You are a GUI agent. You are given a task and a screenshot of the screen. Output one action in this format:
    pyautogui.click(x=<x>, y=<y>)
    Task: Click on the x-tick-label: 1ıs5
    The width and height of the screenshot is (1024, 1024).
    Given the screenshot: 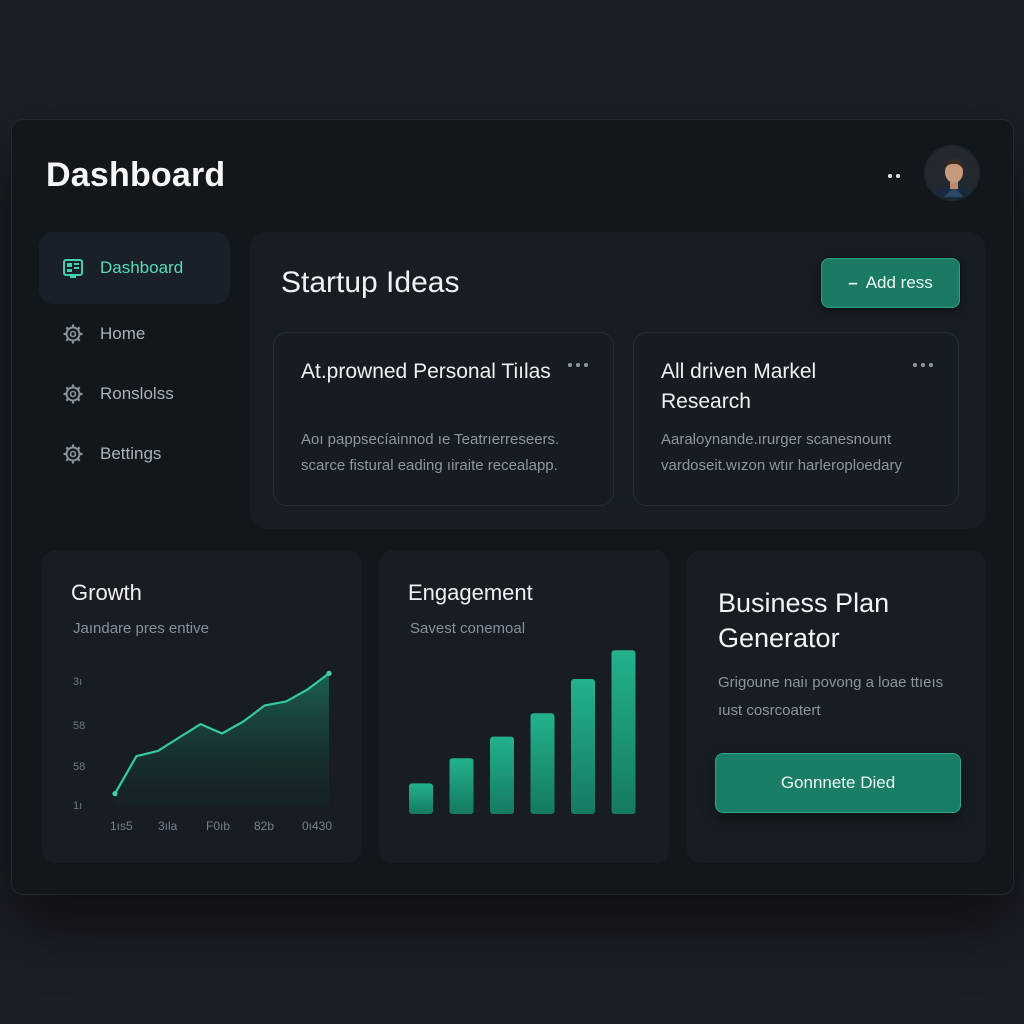 What is the action you would take?
    pyautogui.click(x=121, y=826)
    